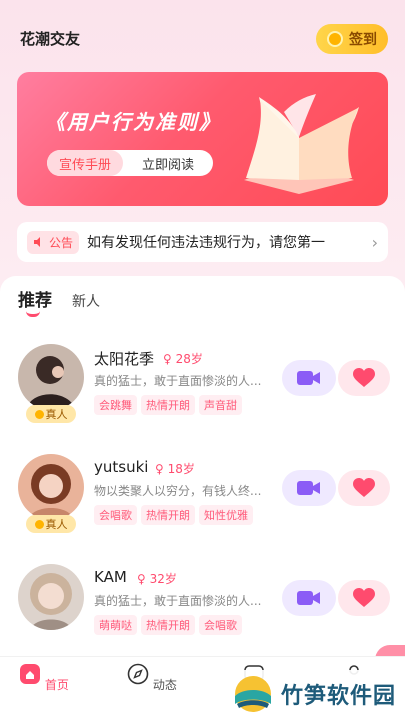 The image size is (405, 720). I want to click on user-name: KAM, so click(110, 577).